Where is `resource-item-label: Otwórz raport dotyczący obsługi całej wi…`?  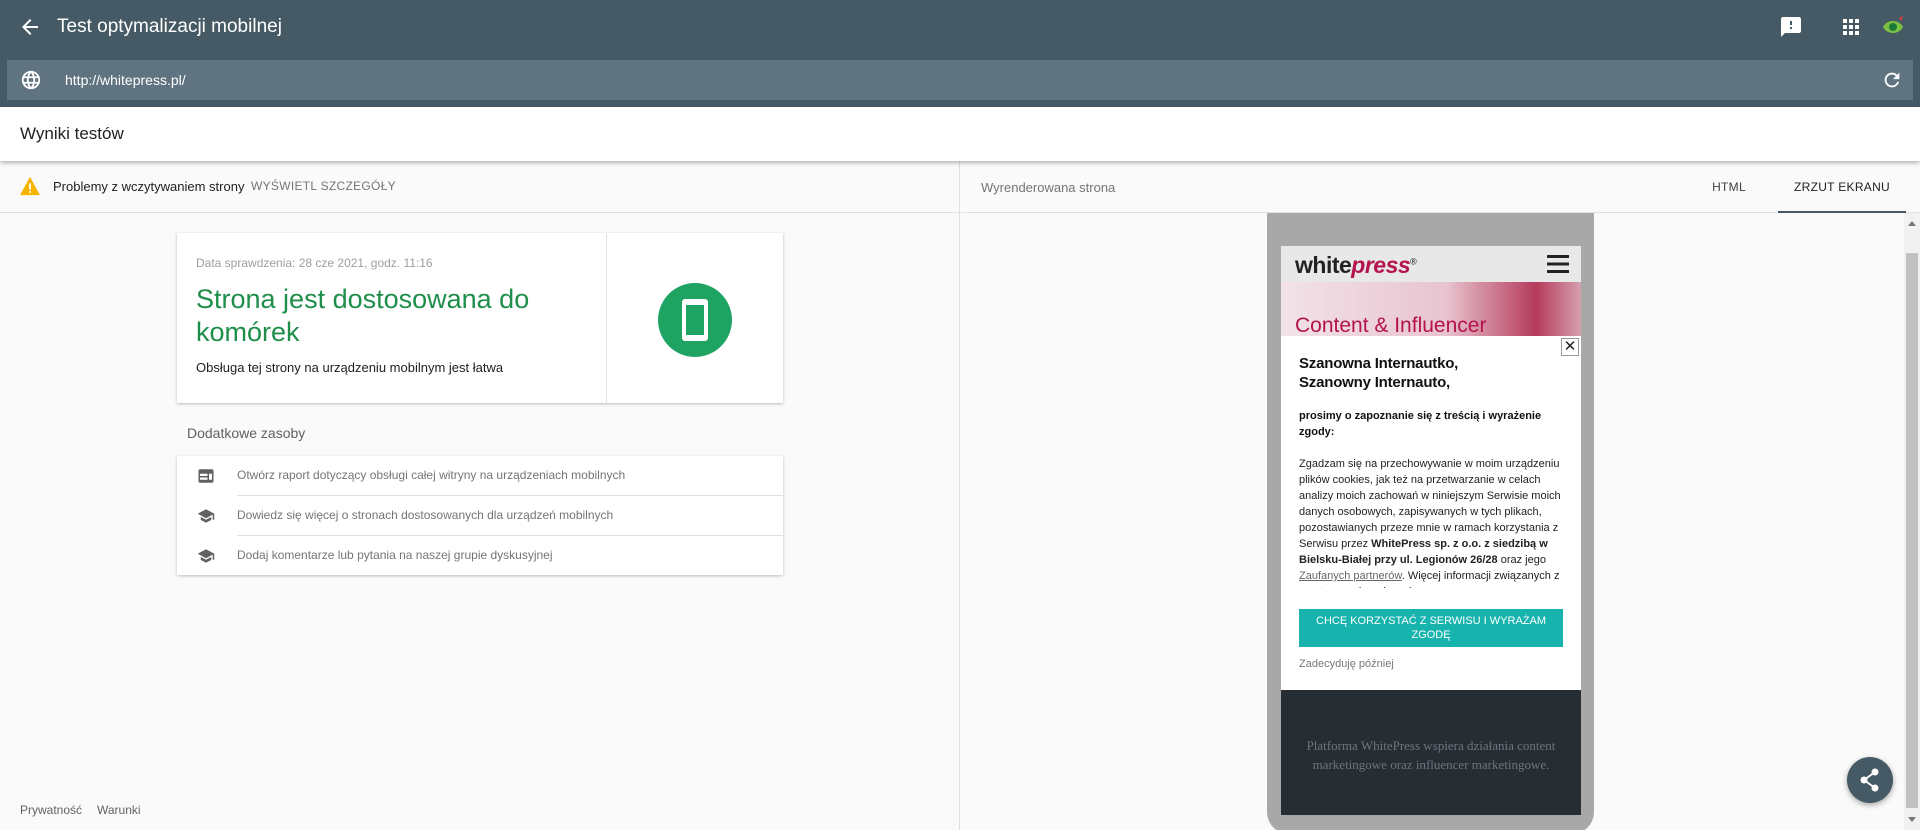 resource-item-label: Otwórz raport dotyczący obsługi całej wi… is located at coordinates (431, 475).